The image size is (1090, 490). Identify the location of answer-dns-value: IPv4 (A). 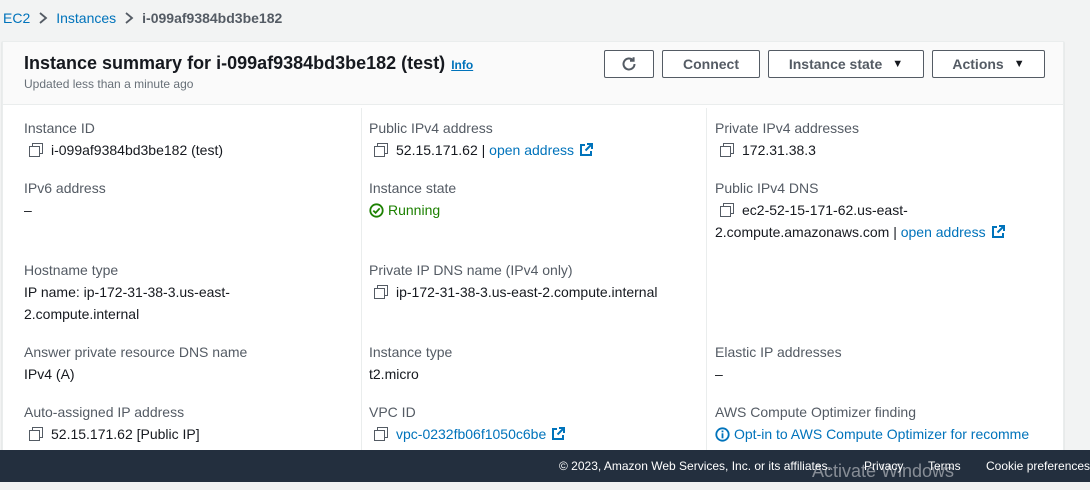
(49, 374).